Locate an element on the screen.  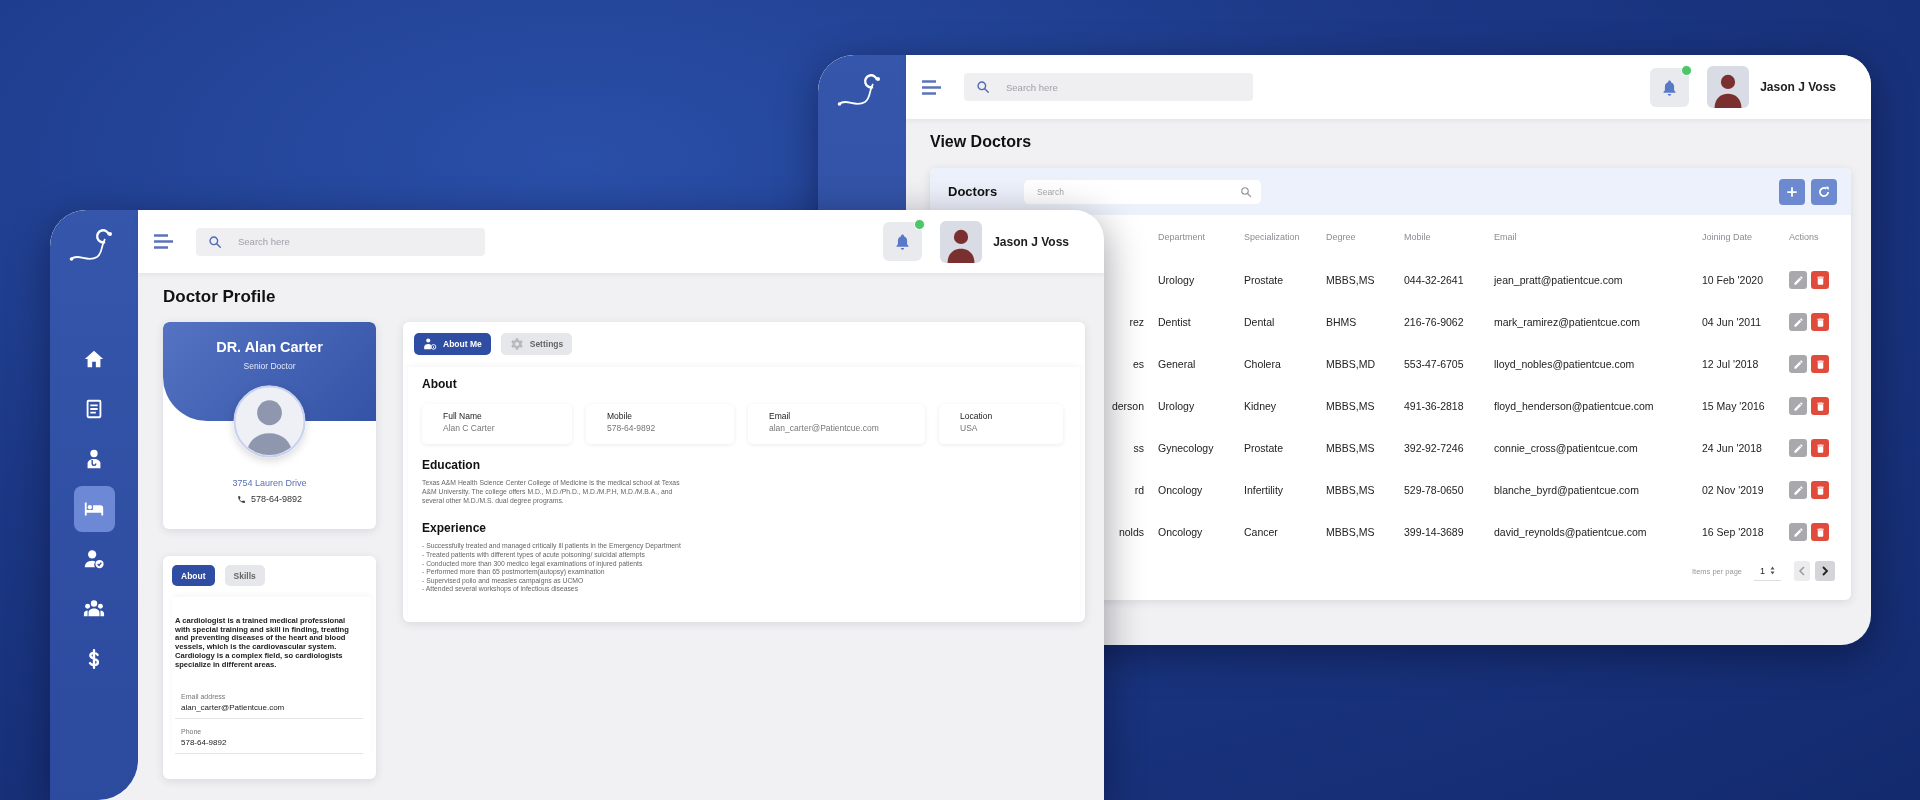
add-button is located at coordinates (1792, 191).